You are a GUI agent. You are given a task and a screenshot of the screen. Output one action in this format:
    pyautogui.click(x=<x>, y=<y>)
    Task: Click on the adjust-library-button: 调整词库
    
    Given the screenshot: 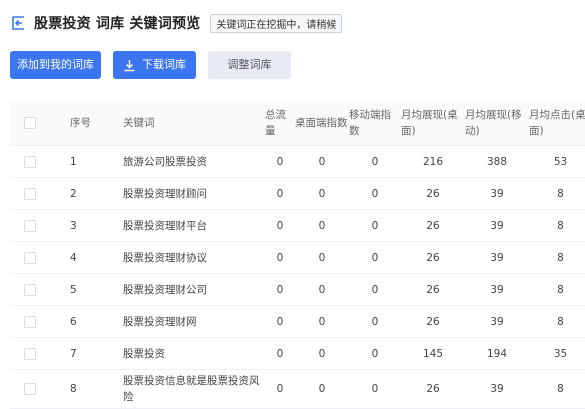 What is the action you would take?
    pyautogui.click(x=249, y=65)
    